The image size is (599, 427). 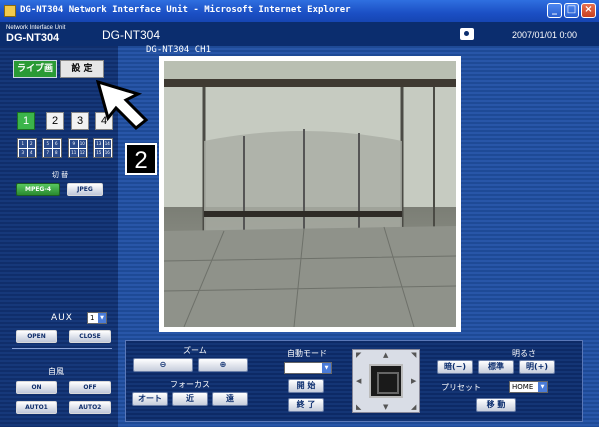 What do you see at coordinates (38, 189) in the screenshot?
I see `mpeg4-button: MPEG-4` at bounding box center [38, 189].